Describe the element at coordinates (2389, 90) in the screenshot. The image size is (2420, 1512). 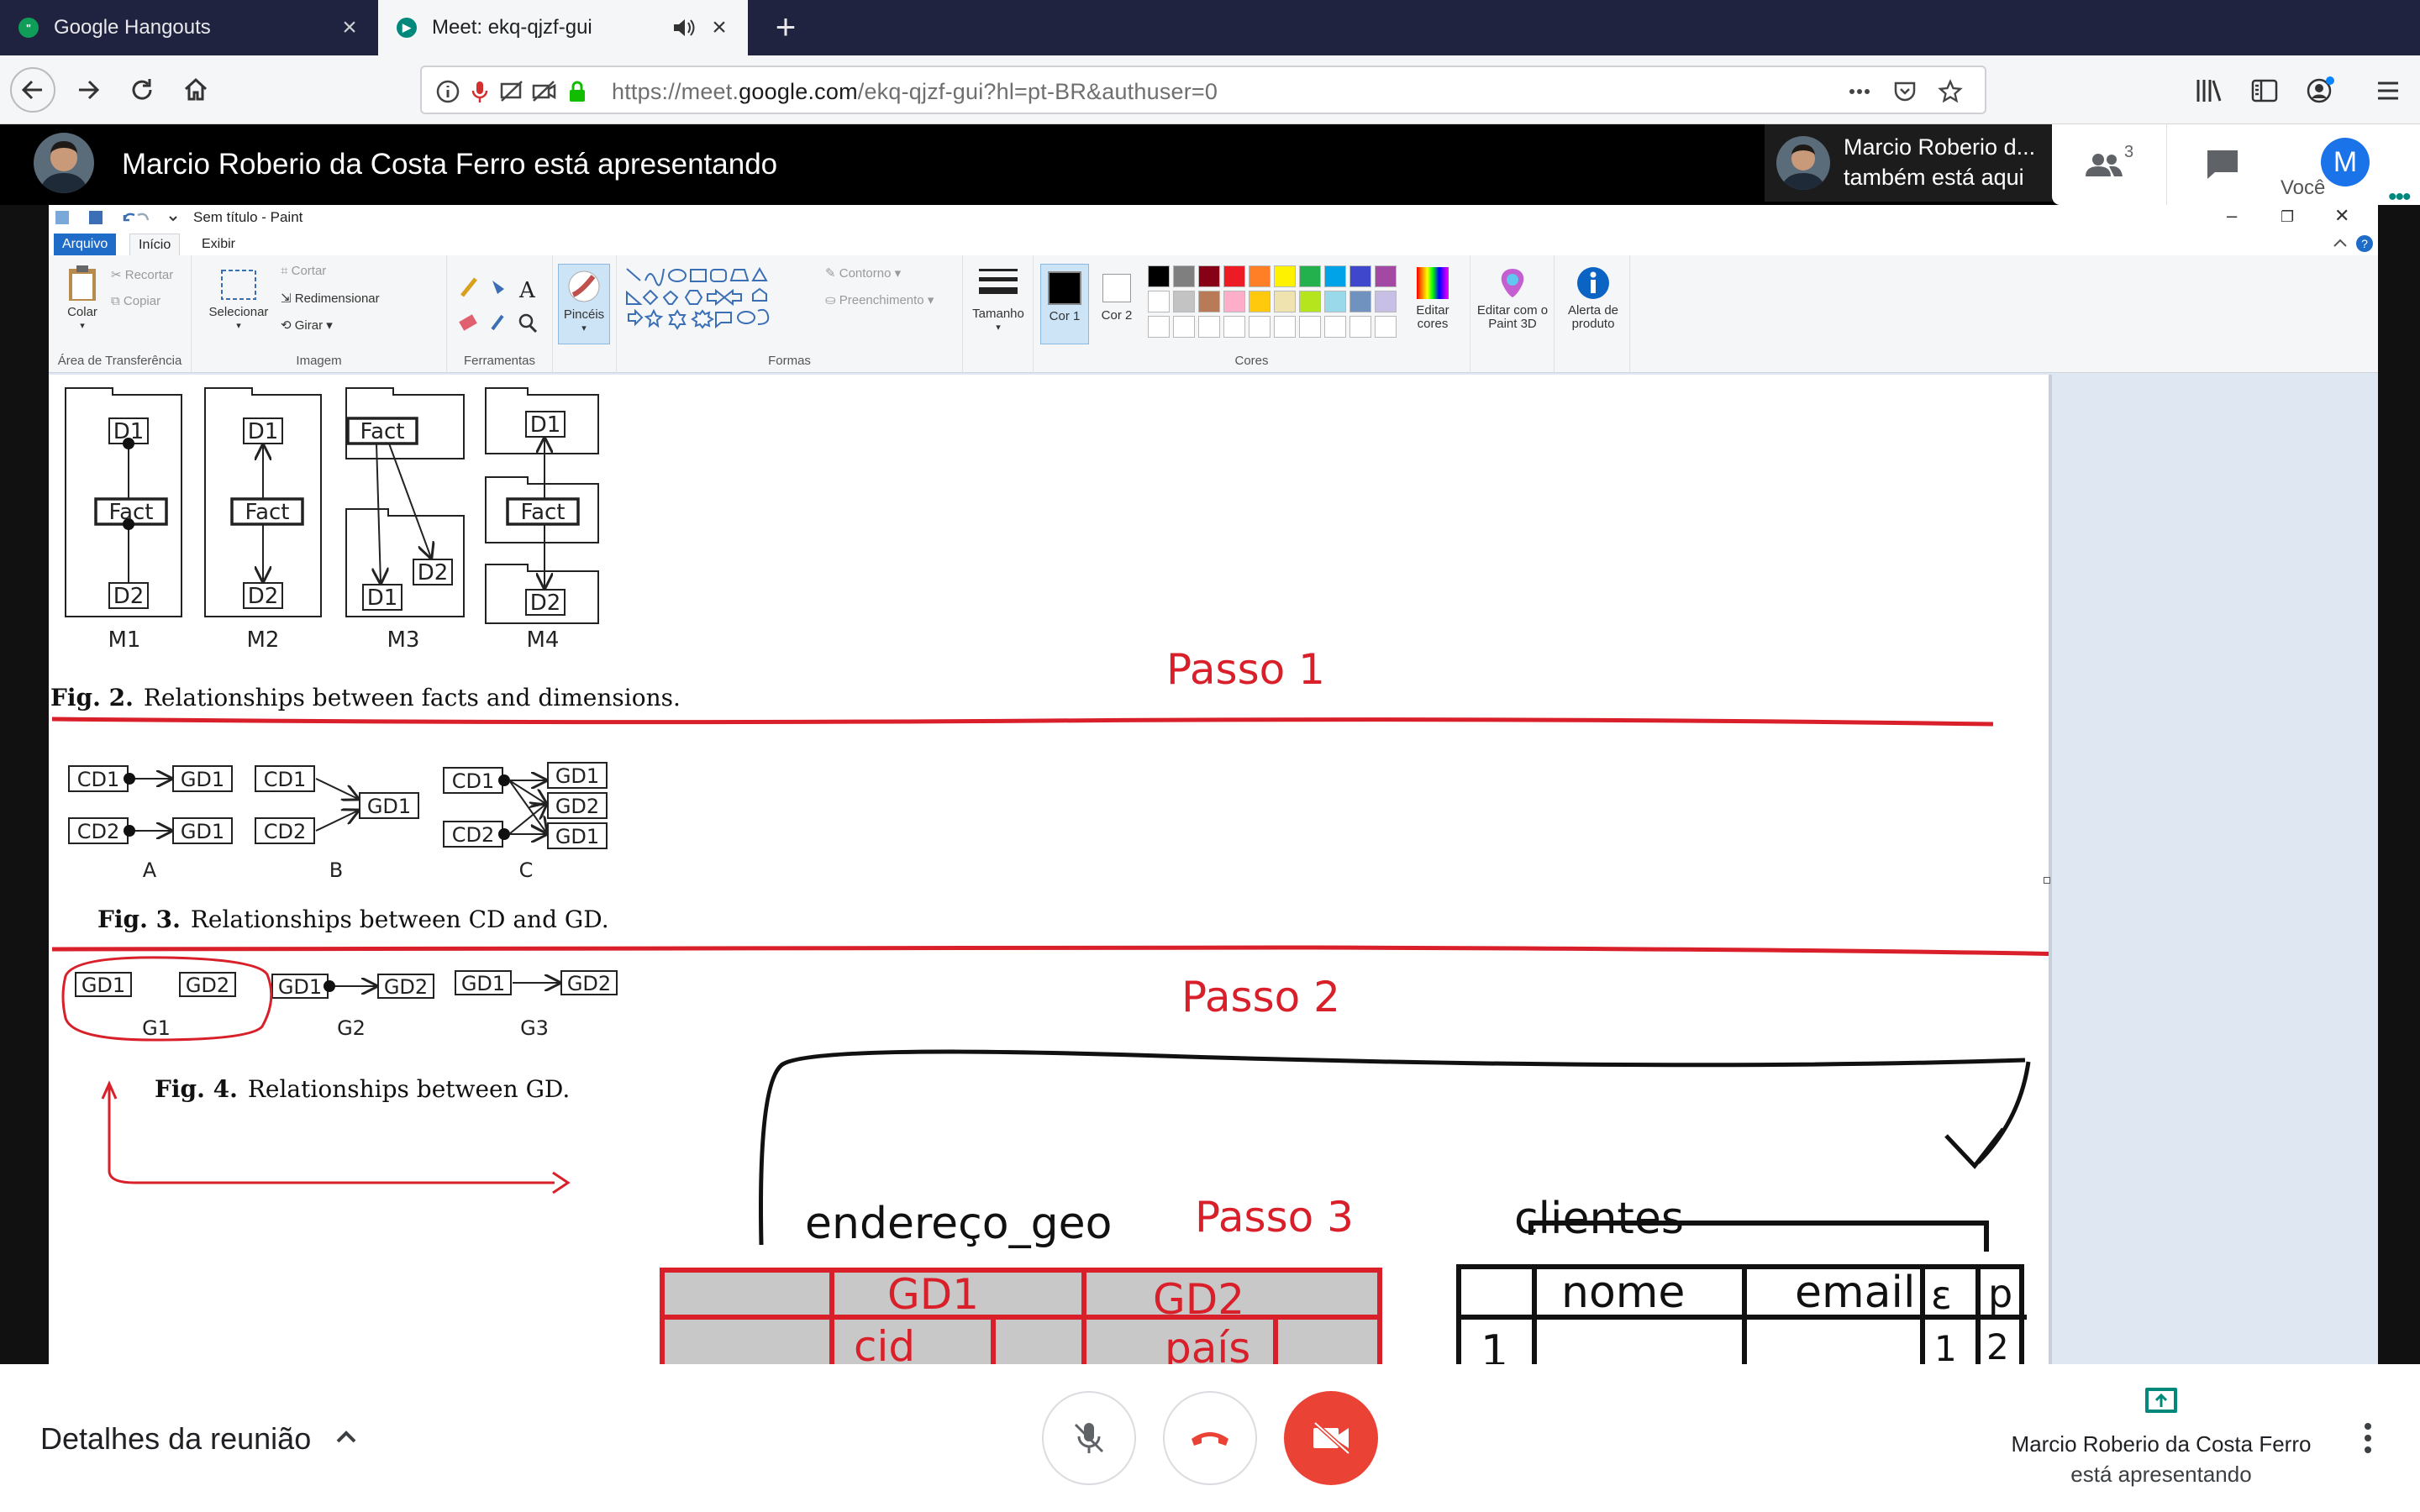
I see `menu-icon` at that location.